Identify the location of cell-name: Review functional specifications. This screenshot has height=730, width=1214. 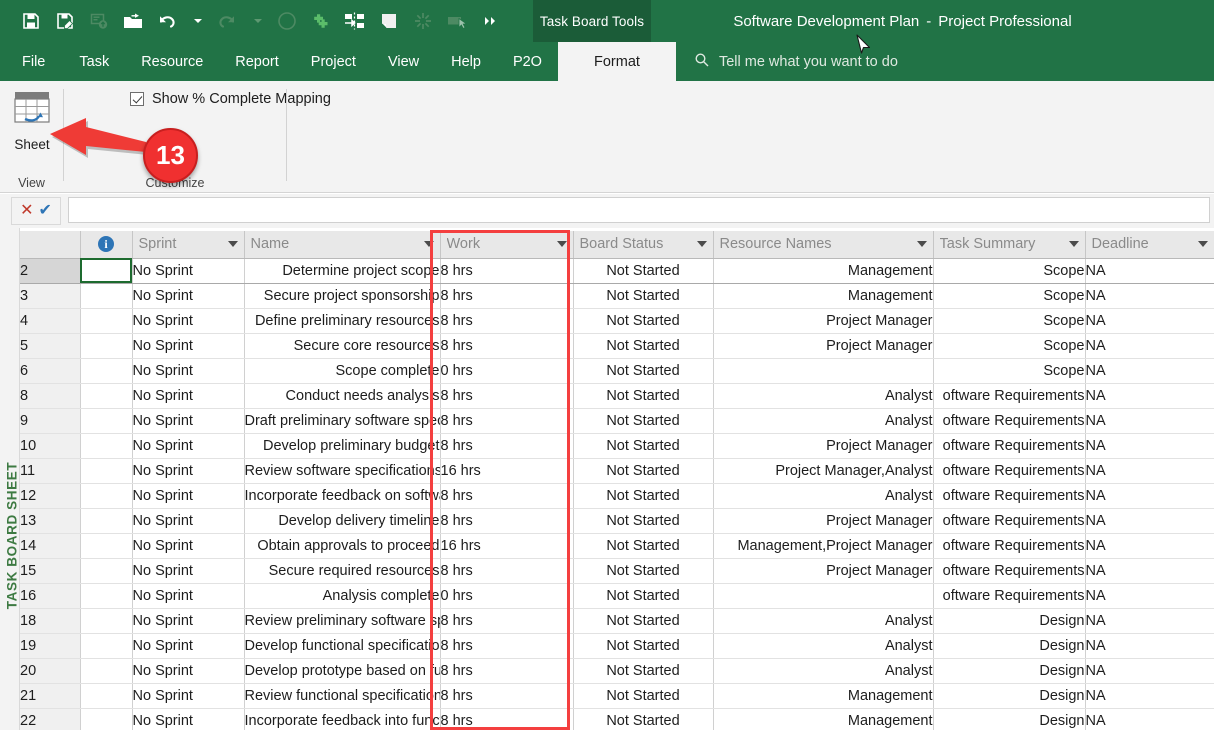
(342, 696).